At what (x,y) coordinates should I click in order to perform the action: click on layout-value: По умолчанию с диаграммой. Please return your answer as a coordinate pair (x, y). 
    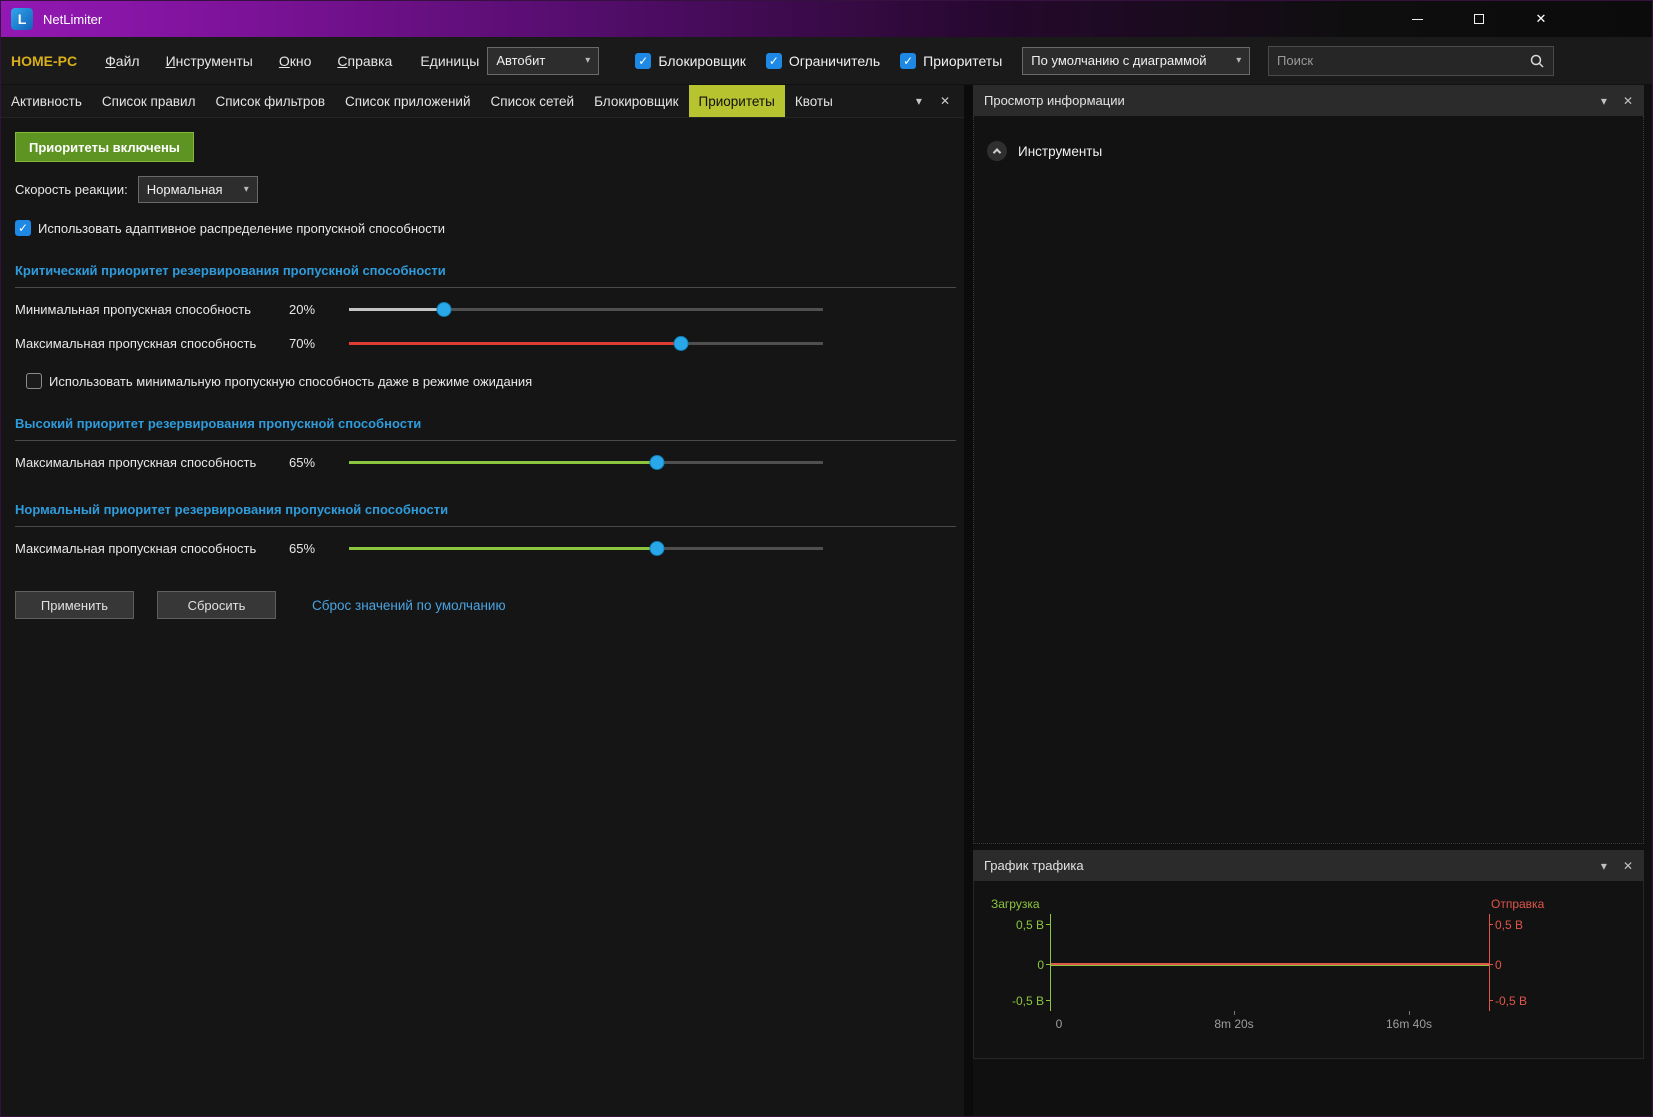
    Looking at the image, I should click on (1119, 60).